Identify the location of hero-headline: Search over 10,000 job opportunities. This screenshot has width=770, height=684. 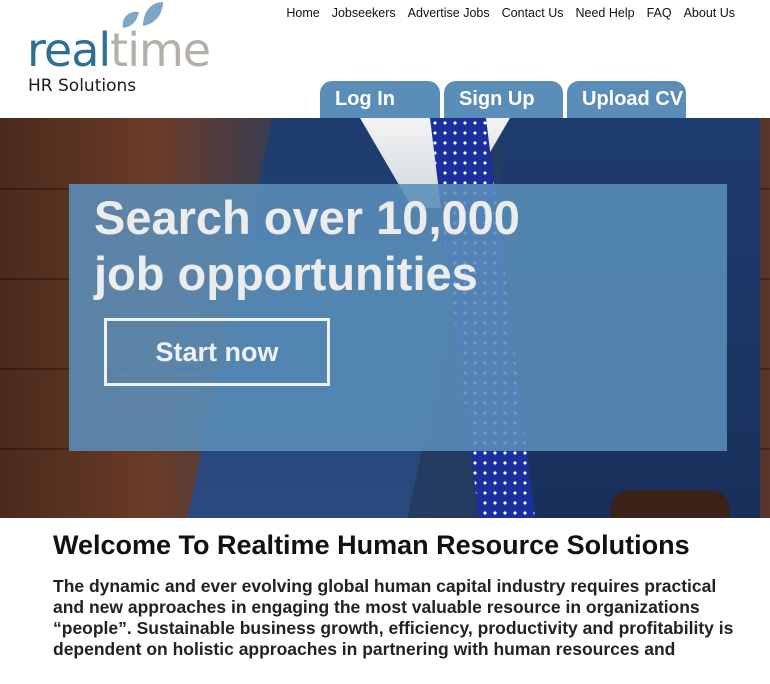
(307, 246).